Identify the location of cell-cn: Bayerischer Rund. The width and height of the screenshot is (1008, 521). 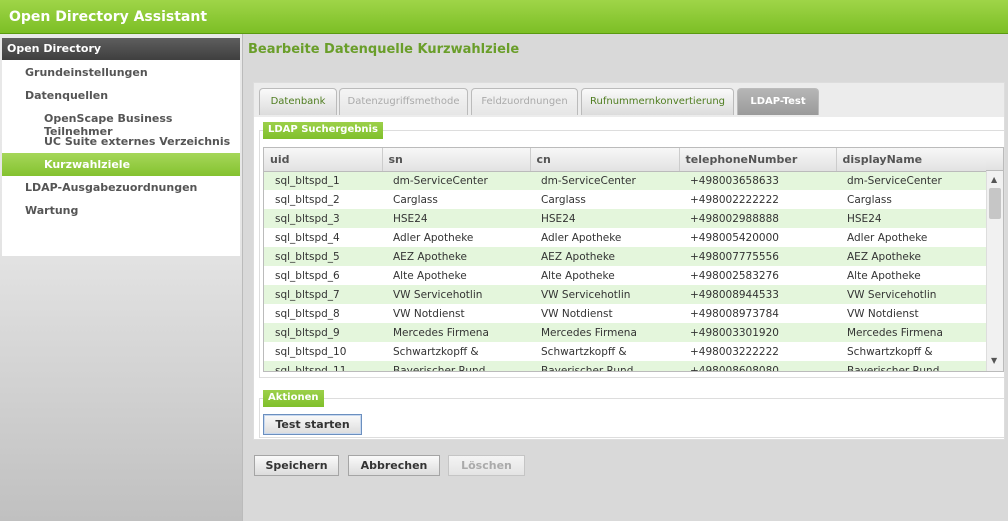
(604, 366).